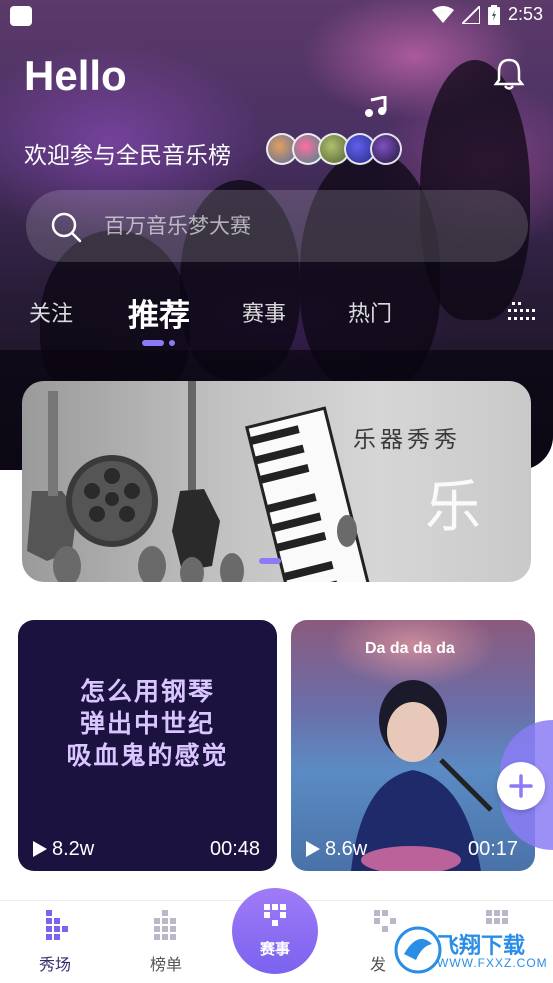 This screenshot has width=553, height=983. What do you see at coordinates (147, 723) in the screenshot?
I see `video-text-line-2: 弹出中世纪` at bounding box center [147, 723].